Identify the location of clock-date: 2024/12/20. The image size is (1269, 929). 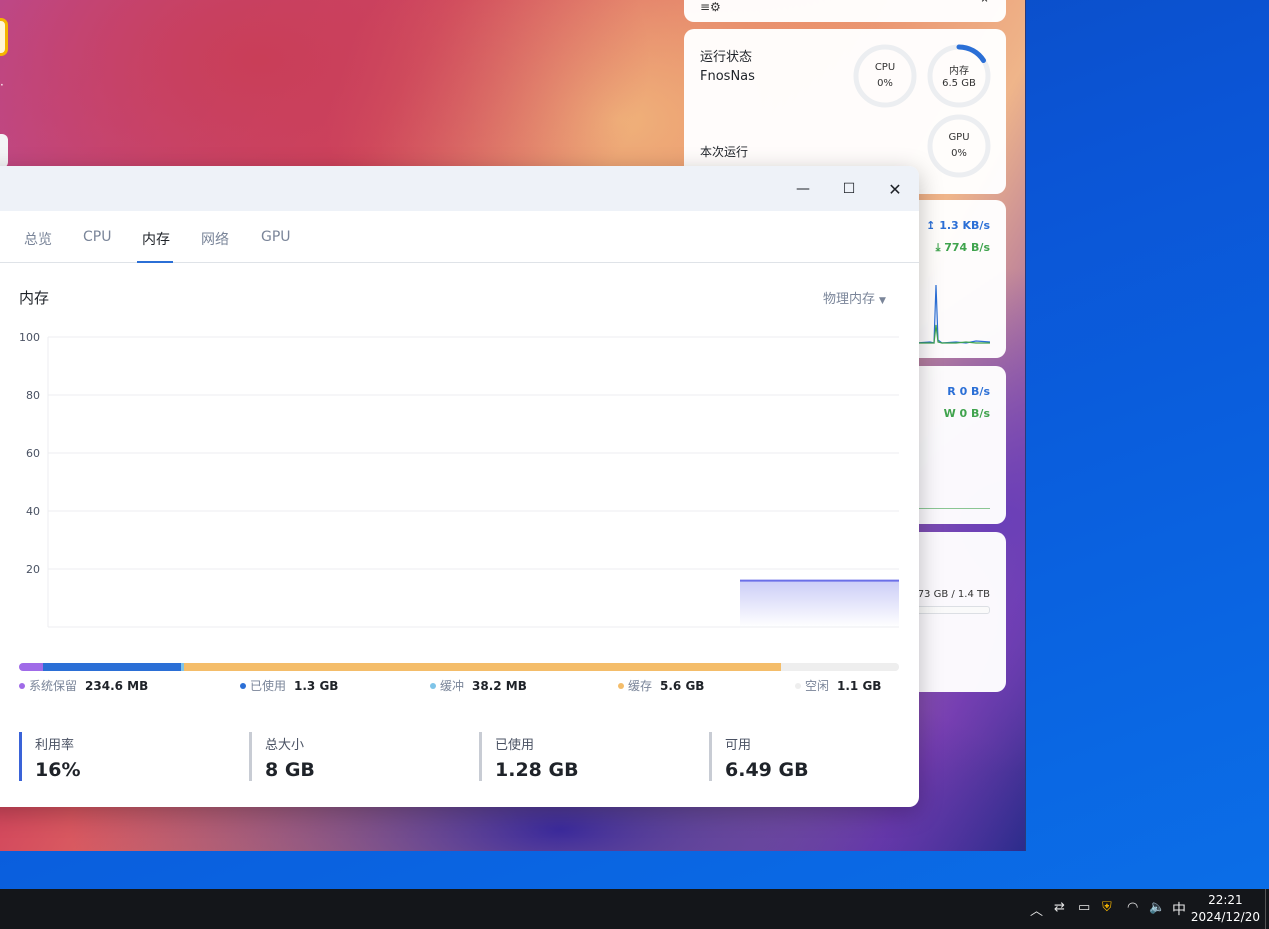
(1225, 917).